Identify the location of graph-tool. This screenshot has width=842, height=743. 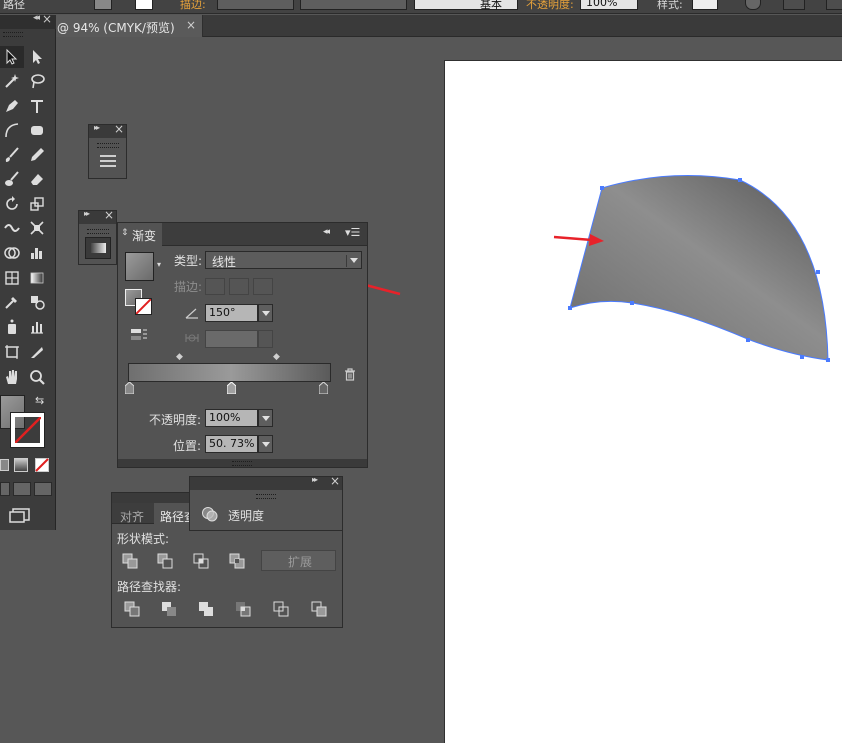
(37, 253).